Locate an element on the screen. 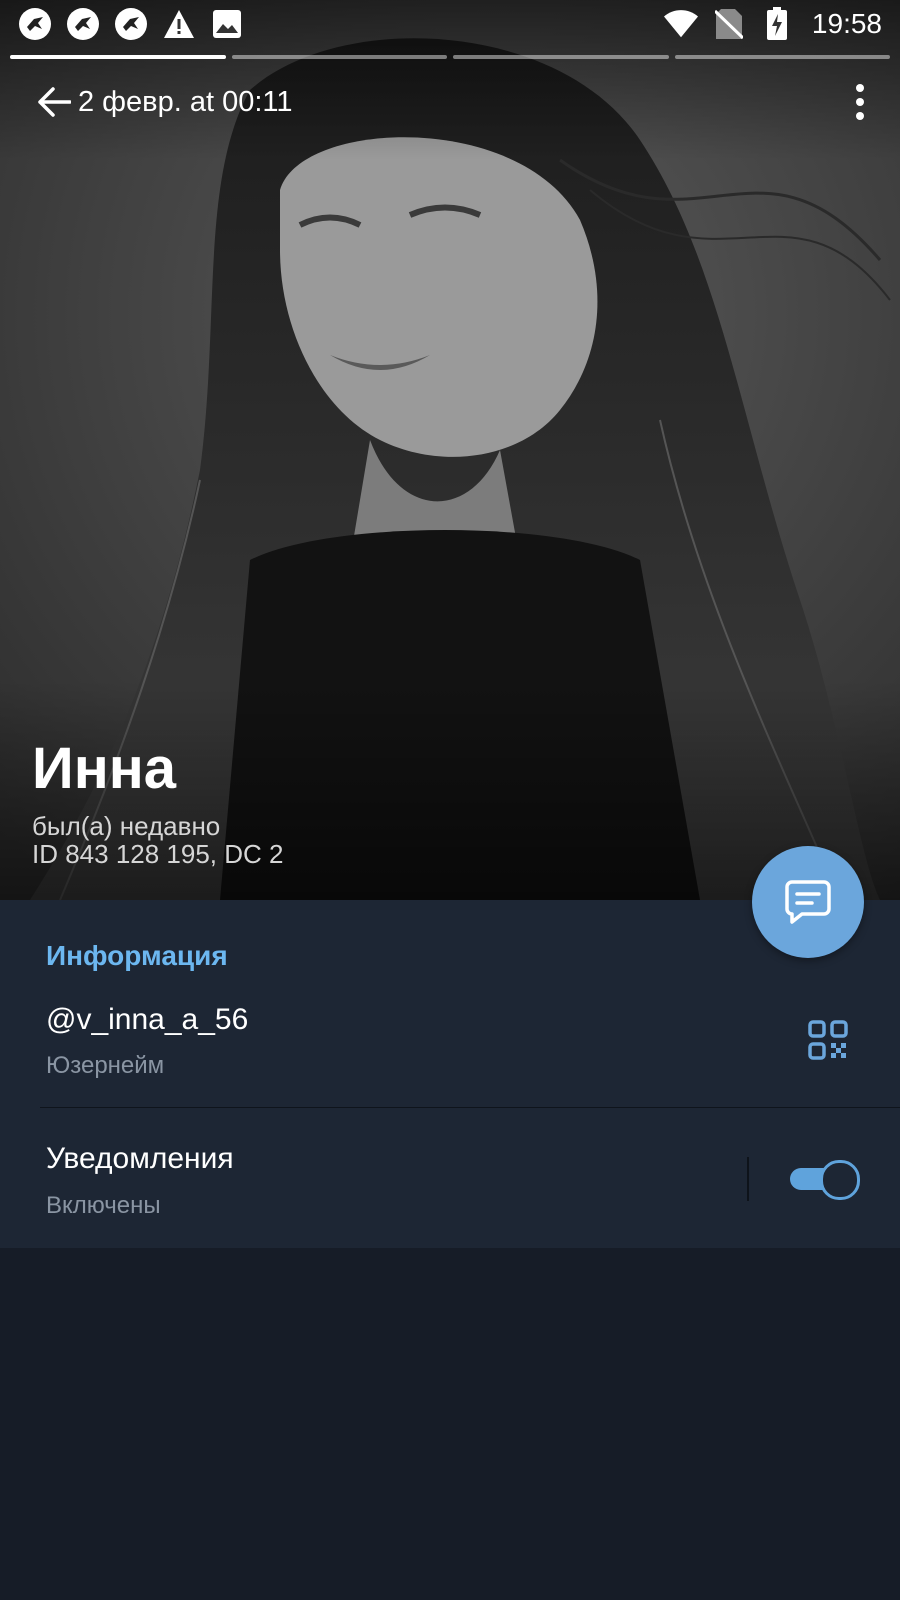  status-time: 19:58 is located at coordinates (846, 23).